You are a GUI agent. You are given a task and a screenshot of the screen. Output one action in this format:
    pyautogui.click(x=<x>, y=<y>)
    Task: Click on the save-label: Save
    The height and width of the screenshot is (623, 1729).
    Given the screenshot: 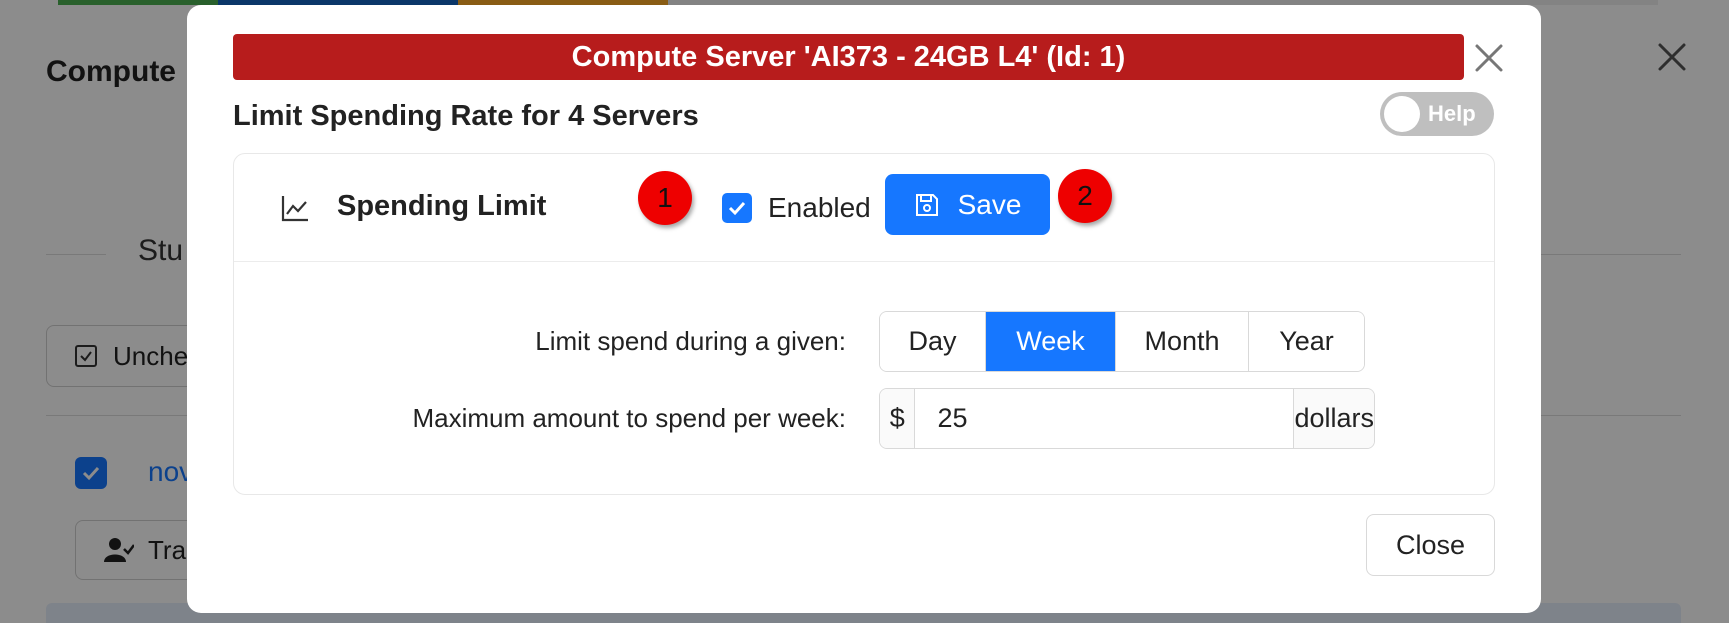 What is the action you would take?
    pyautogui.click(x=989, y=204)
    